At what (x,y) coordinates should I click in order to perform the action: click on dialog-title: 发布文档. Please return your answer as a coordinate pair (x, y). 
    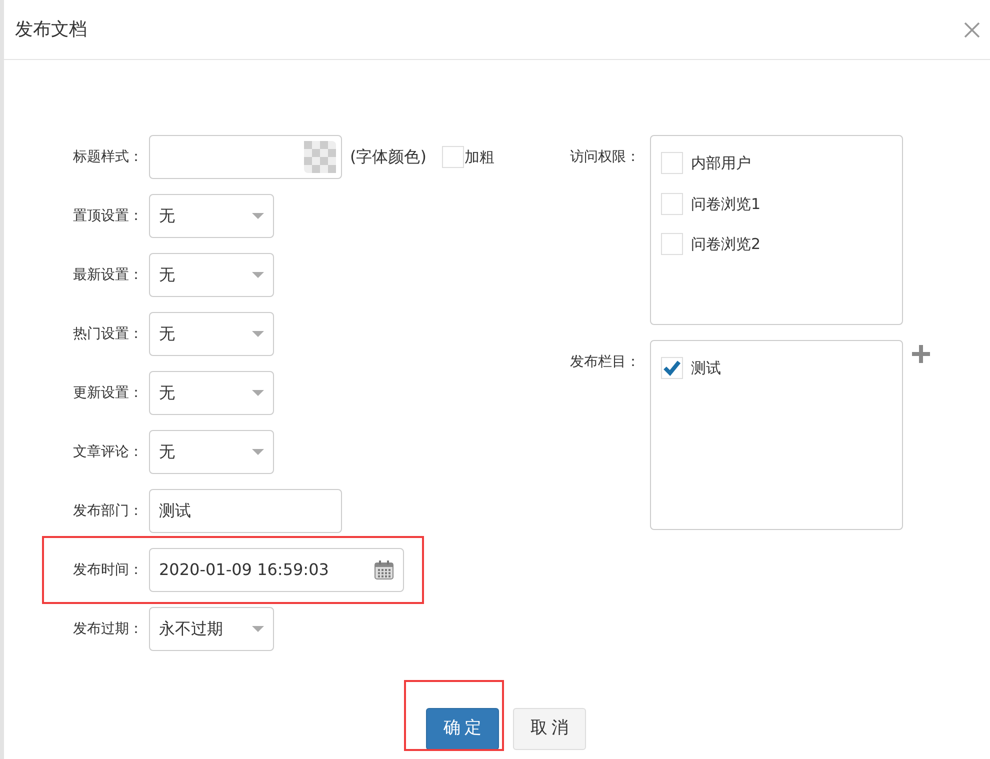
    Looking at the image, I should click on (51, 30).